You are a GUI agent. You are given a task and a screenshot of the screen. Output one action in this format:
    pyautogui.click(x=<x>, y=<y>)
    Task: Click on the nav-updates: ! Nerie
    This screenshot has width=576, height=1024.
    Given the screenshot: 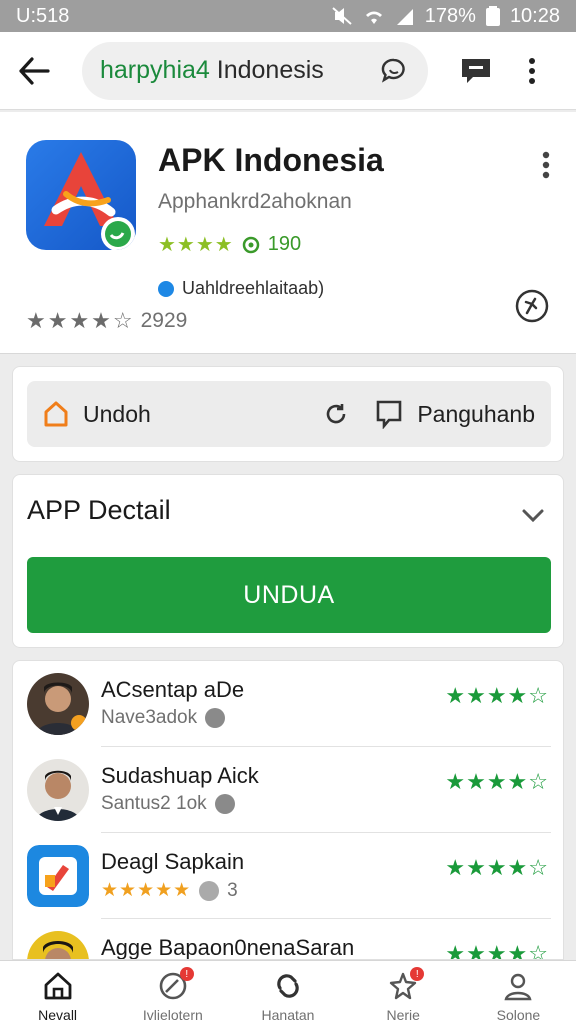 What is the action you would take?
    pyautogui.click(x=403, y=992)
    